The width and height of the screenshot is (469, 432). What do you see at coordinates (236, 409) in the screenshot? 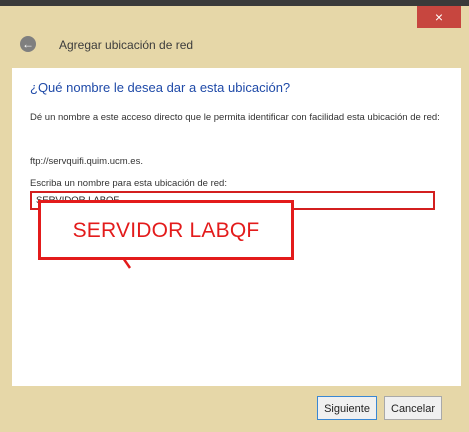
I see `wizard-footer: Siguiente Cancelar` at bounding box center [236, 409].